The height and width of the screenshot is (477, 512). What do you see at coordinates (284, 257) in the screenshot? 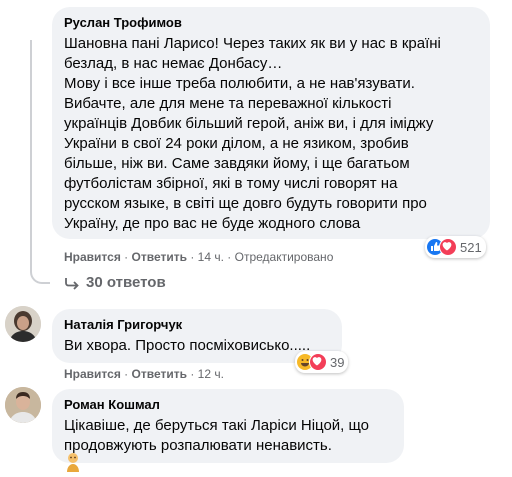
I see `edited-label: Отредактировано` at bounding box center [284, 257].